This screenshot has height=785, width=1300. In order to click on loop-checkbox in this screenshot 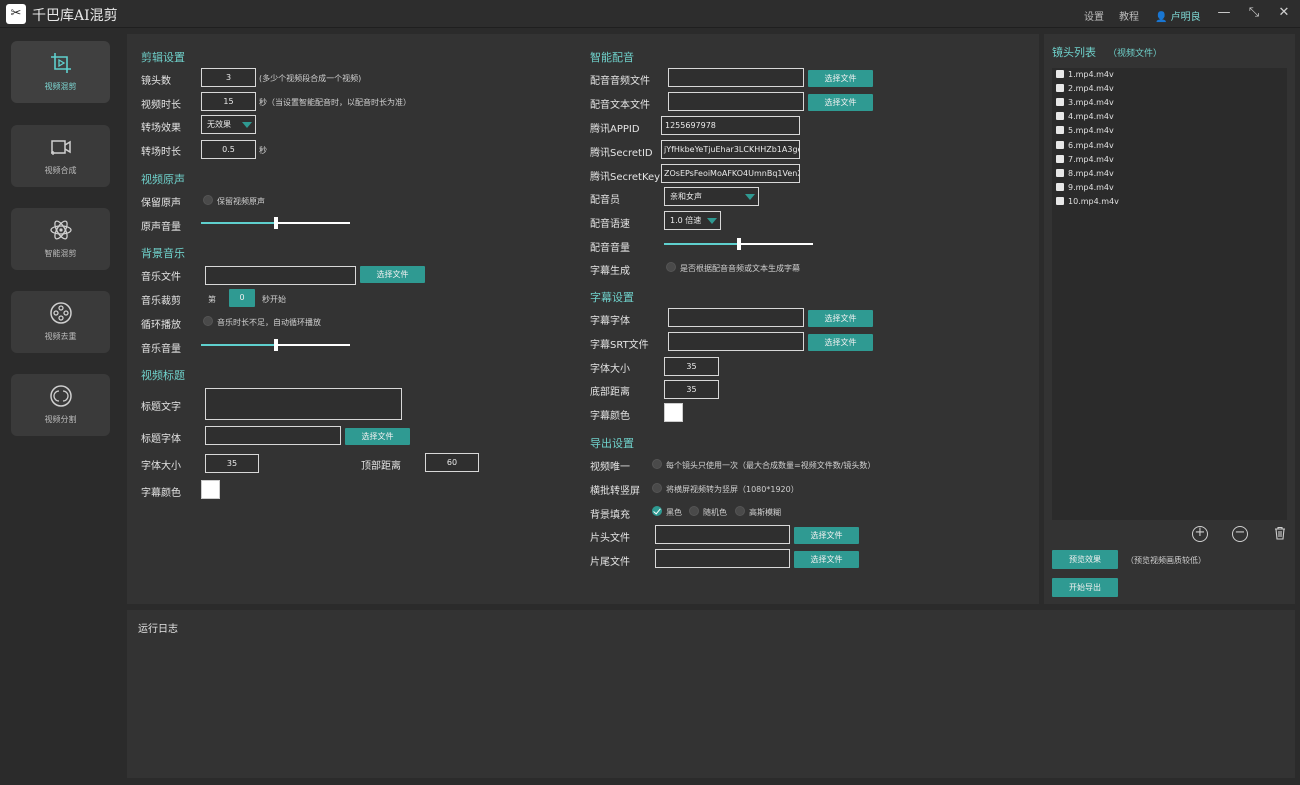, I will do `click(208, 321)`.